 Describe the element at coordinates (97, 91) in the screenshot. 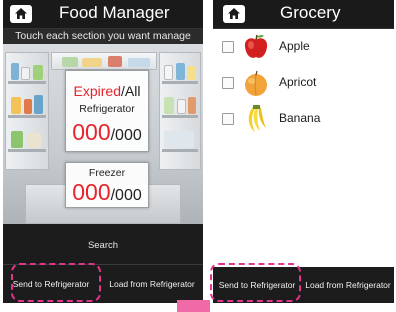

I see `expired-word: Expired` at that location.